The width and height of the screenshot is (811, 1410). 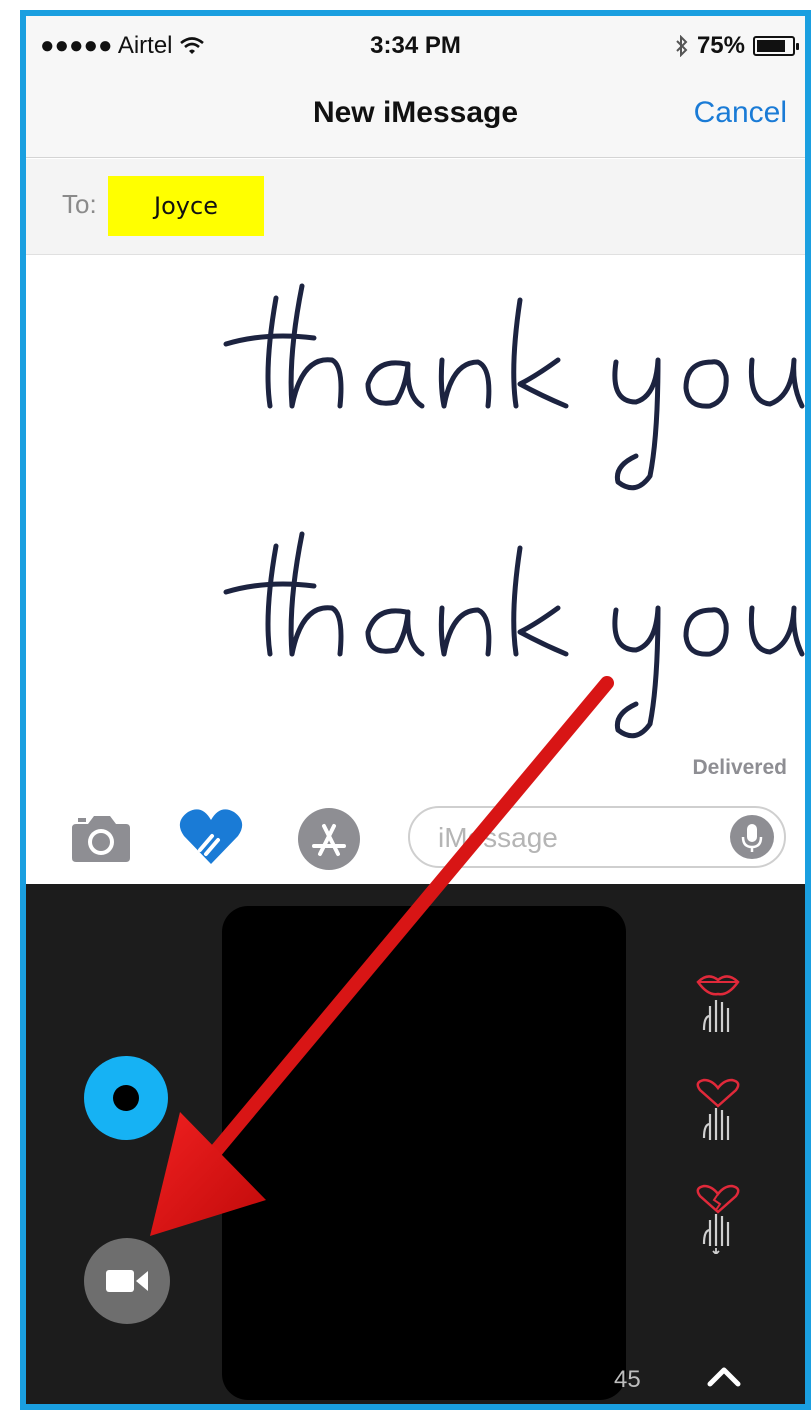 I want to click on microphone-icon, so click(x=752, y=838).